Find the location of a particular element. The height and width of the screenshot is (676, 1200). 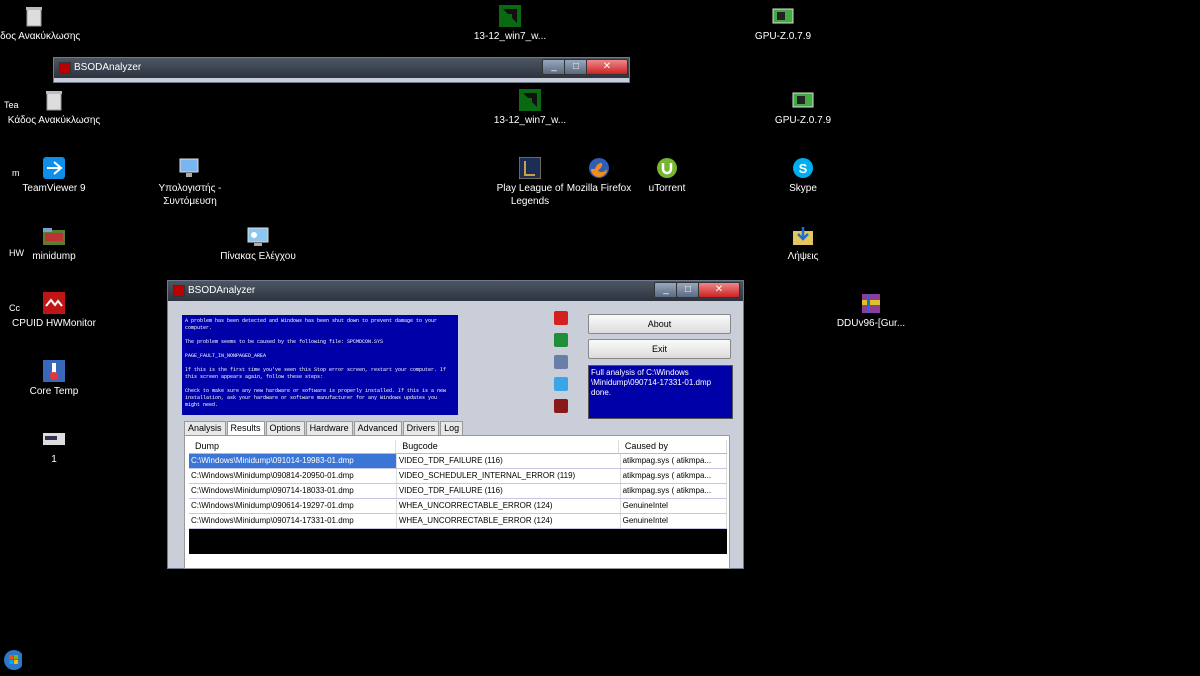

desktop-icon-core-temp: Core Temp is located at coordinates (54, 378).